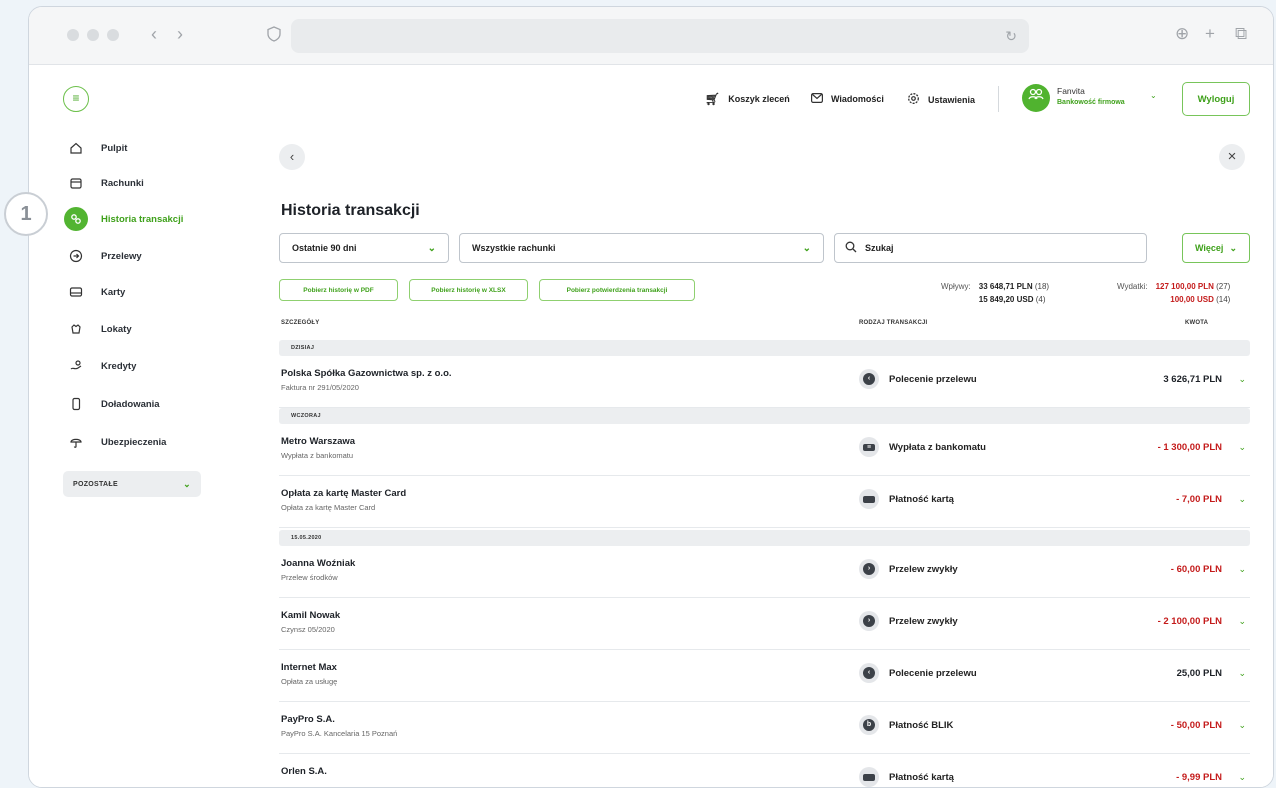 The image size is (1276, 788). Describe the element at coordinates (154, 34) in the screenshot. I see `back-arrow-icon: ‹` at that location.